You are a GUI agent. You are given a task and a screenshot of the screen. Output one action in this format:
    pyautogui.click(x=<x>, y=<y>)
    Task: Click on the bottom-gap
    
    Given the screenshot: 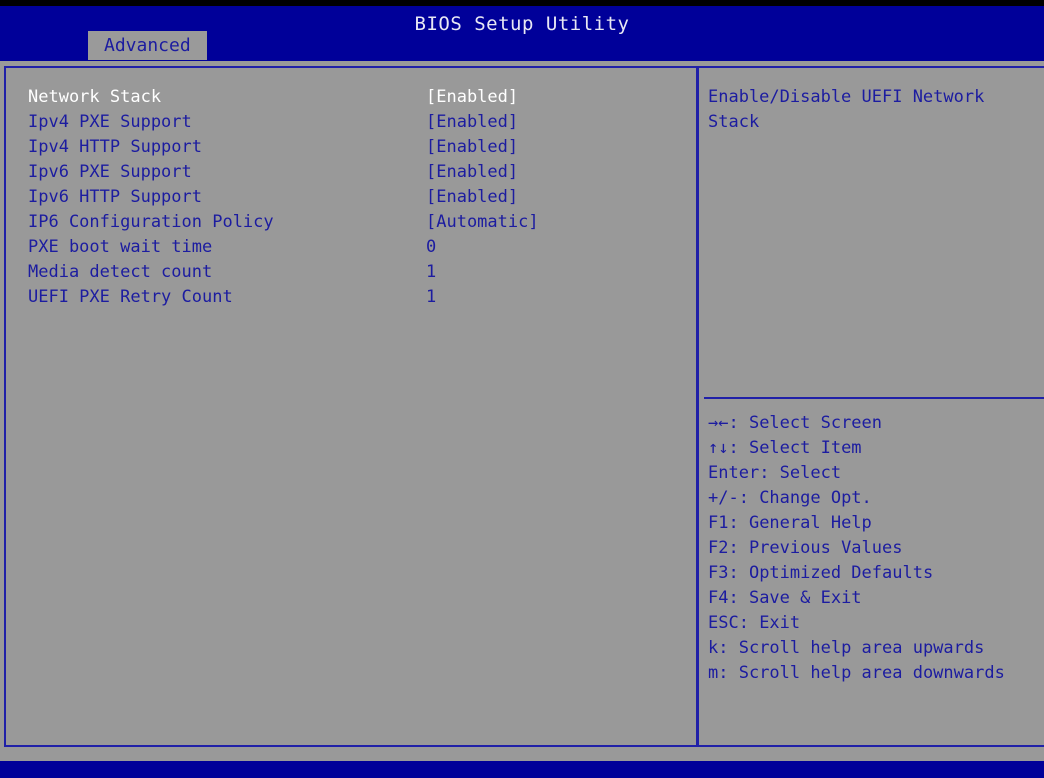 What is the action you would take?
    pyautogui.click(x=522, y=754)
    